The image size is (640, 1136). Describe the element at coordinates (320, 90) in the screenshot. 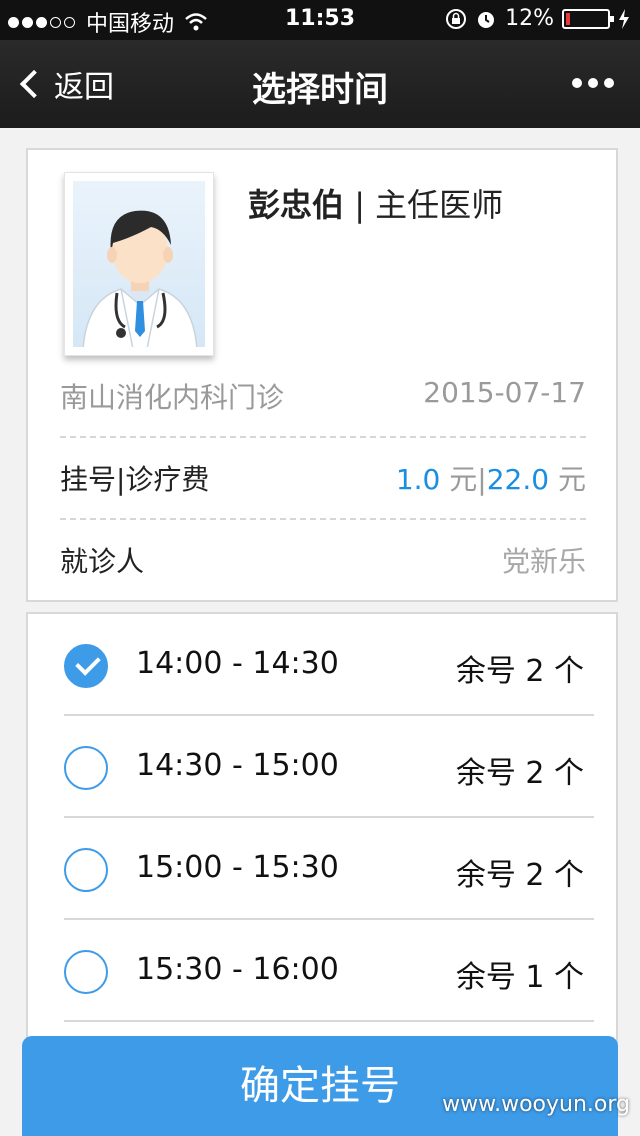

I see `page-title: 选择时间` at that location.